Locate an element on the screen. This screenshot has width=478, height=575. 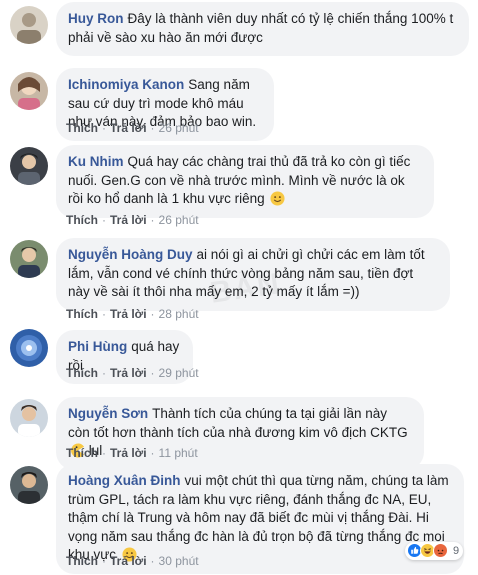
comment-actions: Thích · Trả lời · 28 phút is located at coordinates (132, 314).